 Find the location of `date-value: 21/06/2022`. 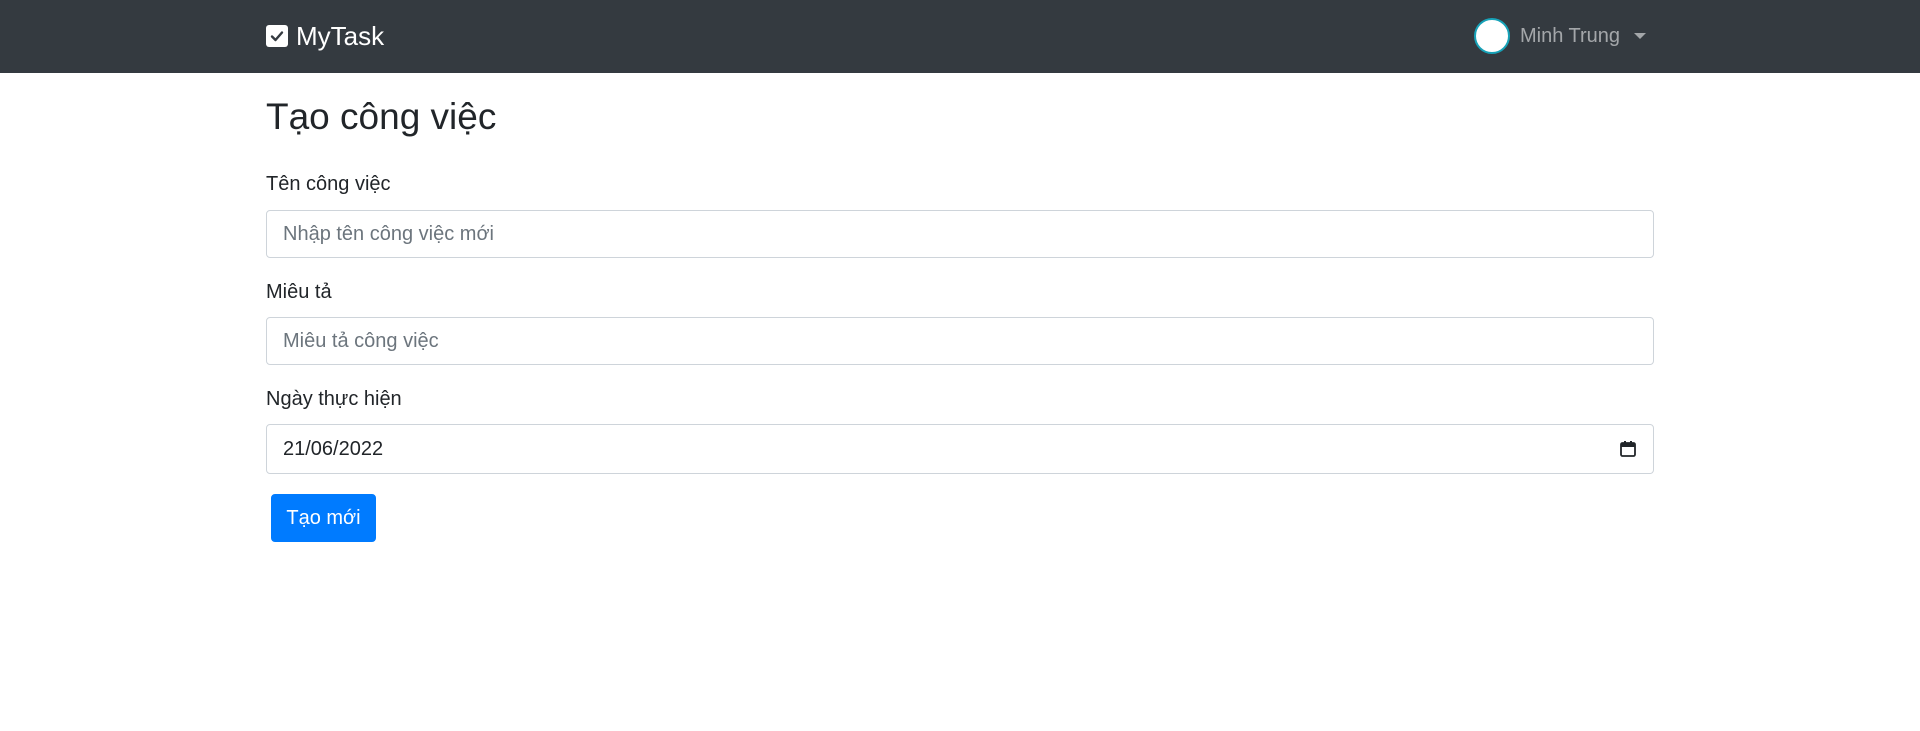

date-value: 21/06/2022 is located at coordinates (333, 448).